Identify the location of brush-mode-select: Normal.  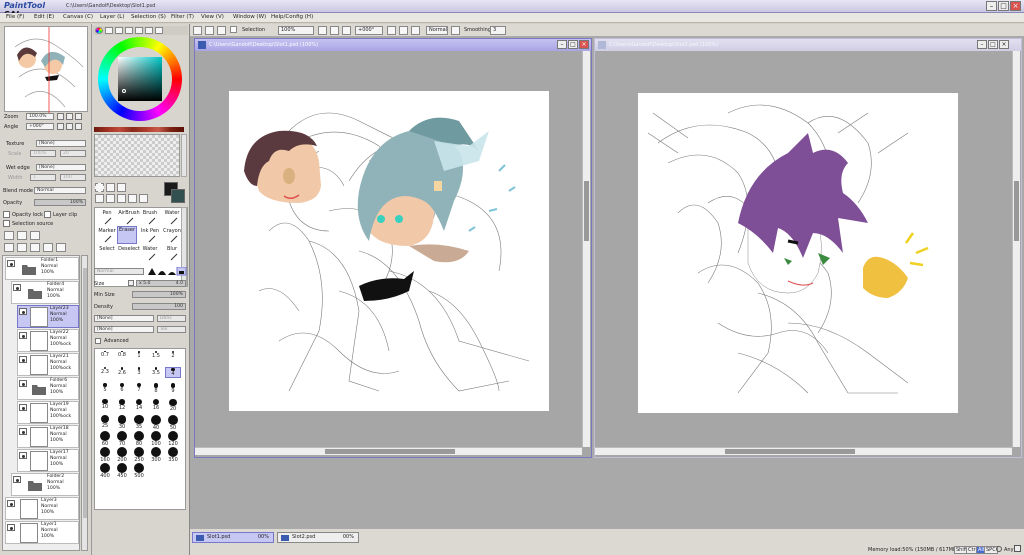
(119, 271).